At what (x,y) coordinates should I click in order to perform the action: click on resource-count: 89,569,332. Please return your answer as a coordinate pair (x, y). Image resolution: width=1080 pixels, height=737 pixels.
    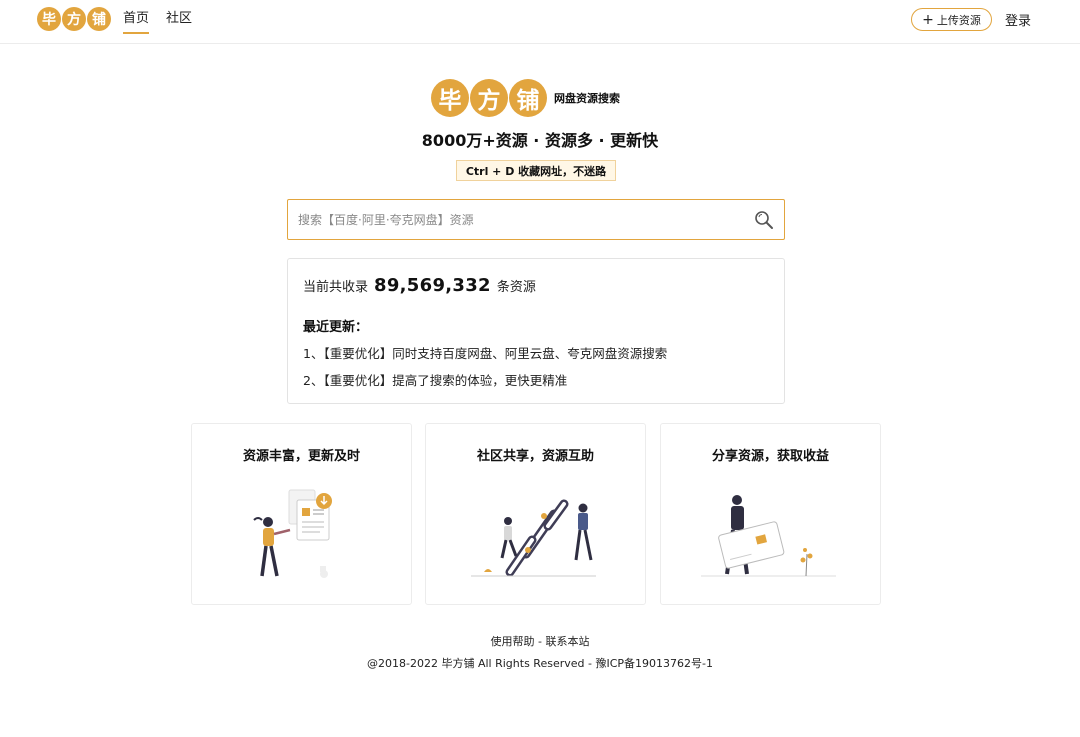
    Looking at the image, I should click on (432, 285).